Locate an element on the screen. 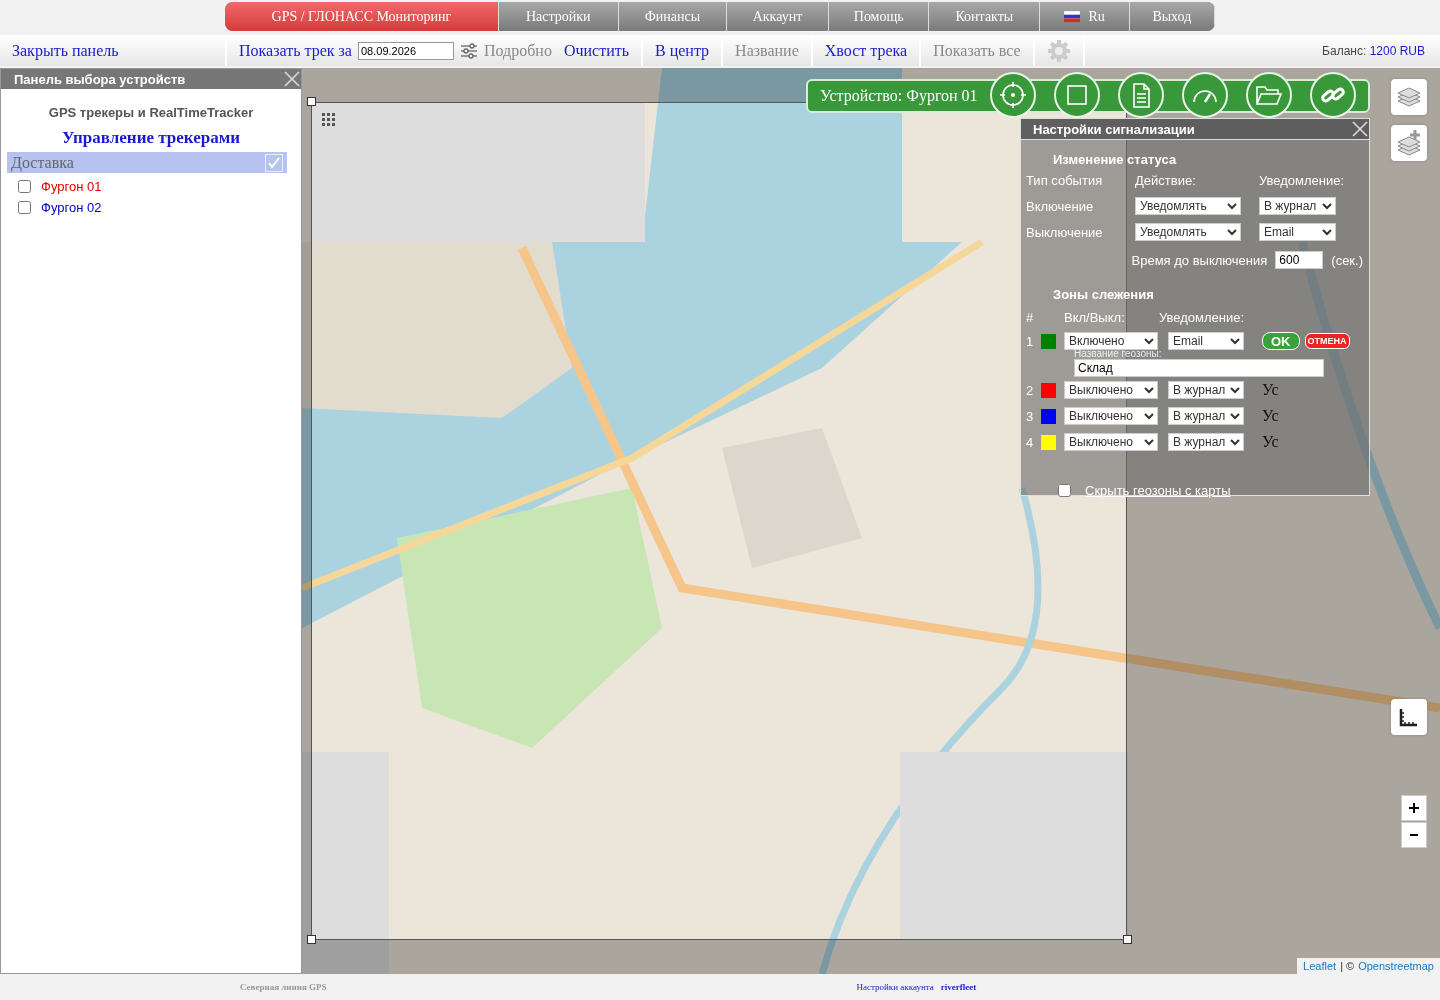 This screenshot has width=1440, height=1000. panel-heading: Управление трекерами is located at coordinates (151, 138).